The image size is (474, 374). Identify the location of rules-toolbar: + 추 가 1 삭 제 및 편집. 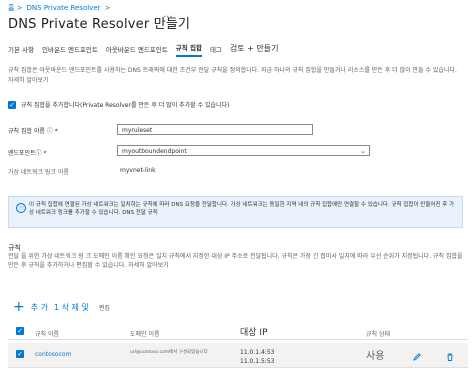
(61, 307).